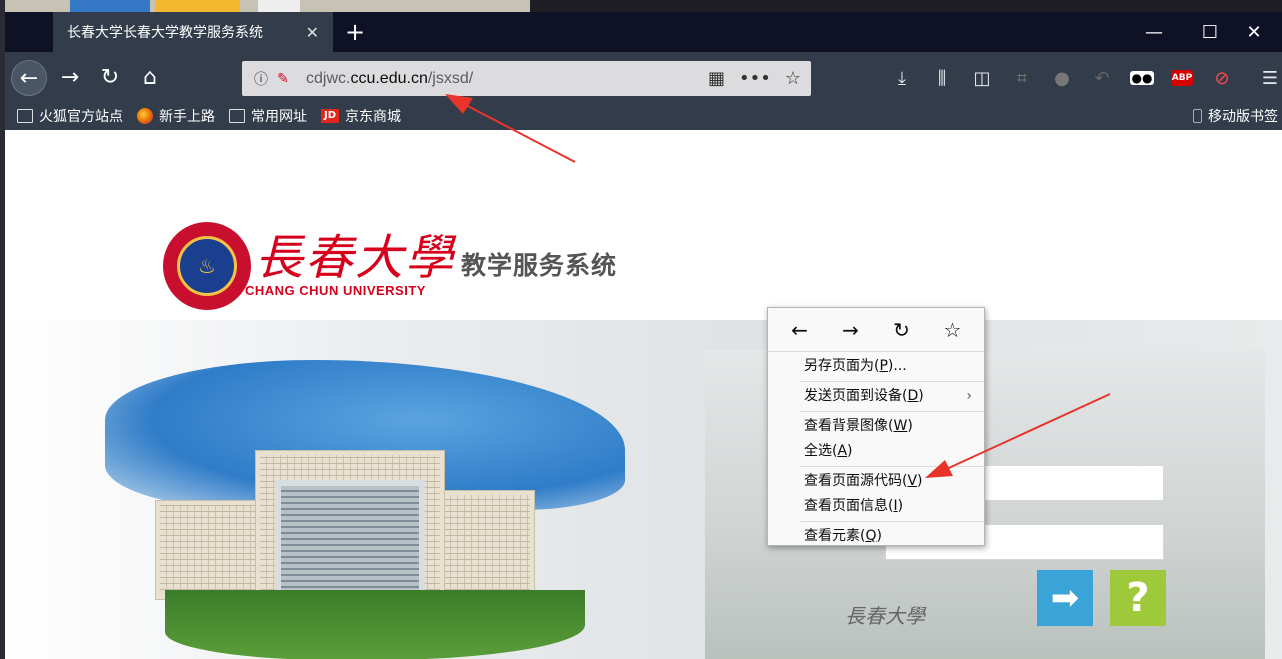  What do you see at coordinates (81, 117) in the screenshot?
I see `bookmark-label: 火狐官方站点` at bounding box center [81, 117].